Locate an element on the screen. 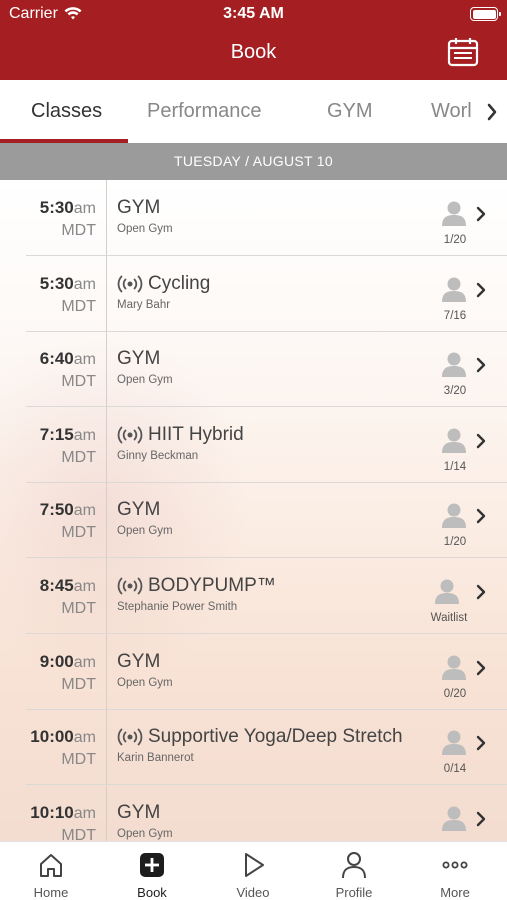 Image resolution: width=507 pixels, height=900 pixels. home-icon is located at coordinates (51, 865).